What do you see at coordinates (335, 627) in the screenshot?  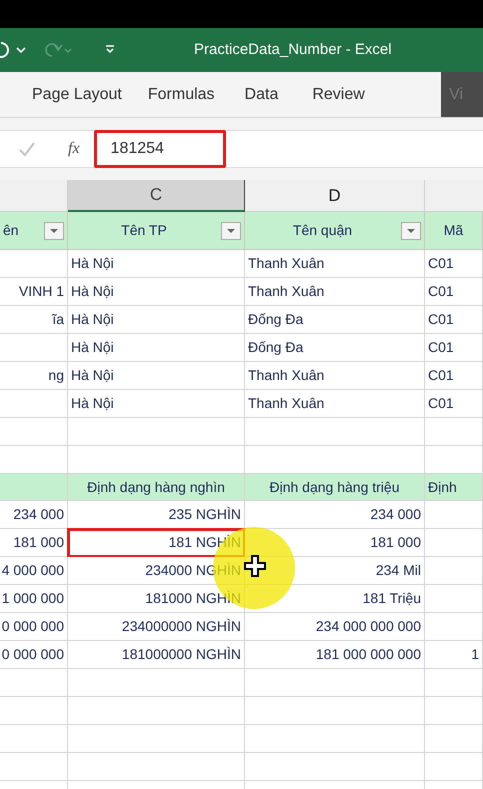 I see `table-cell: 234 000 000 000` at bounding box center [335, 627].